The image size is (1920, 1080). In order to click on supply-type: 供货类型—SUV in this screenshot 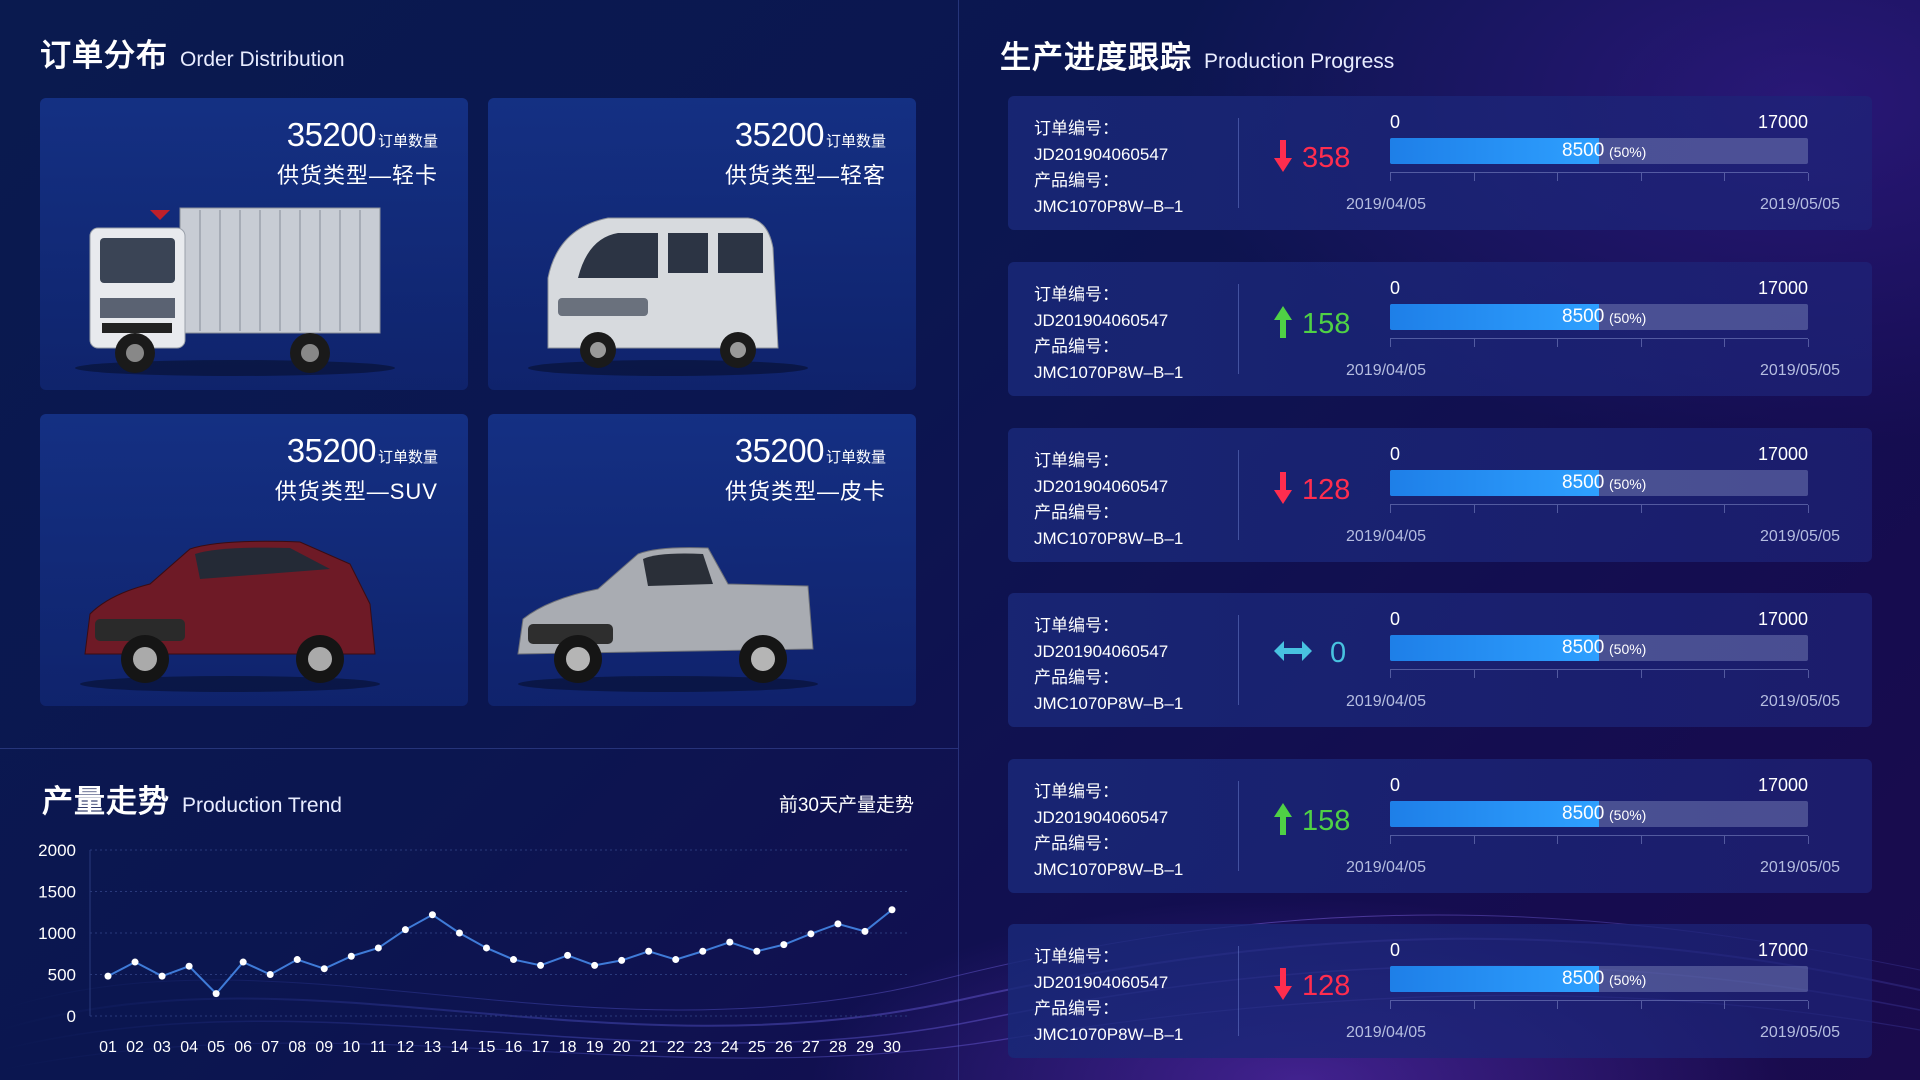, I will do `click(356, 491)`.